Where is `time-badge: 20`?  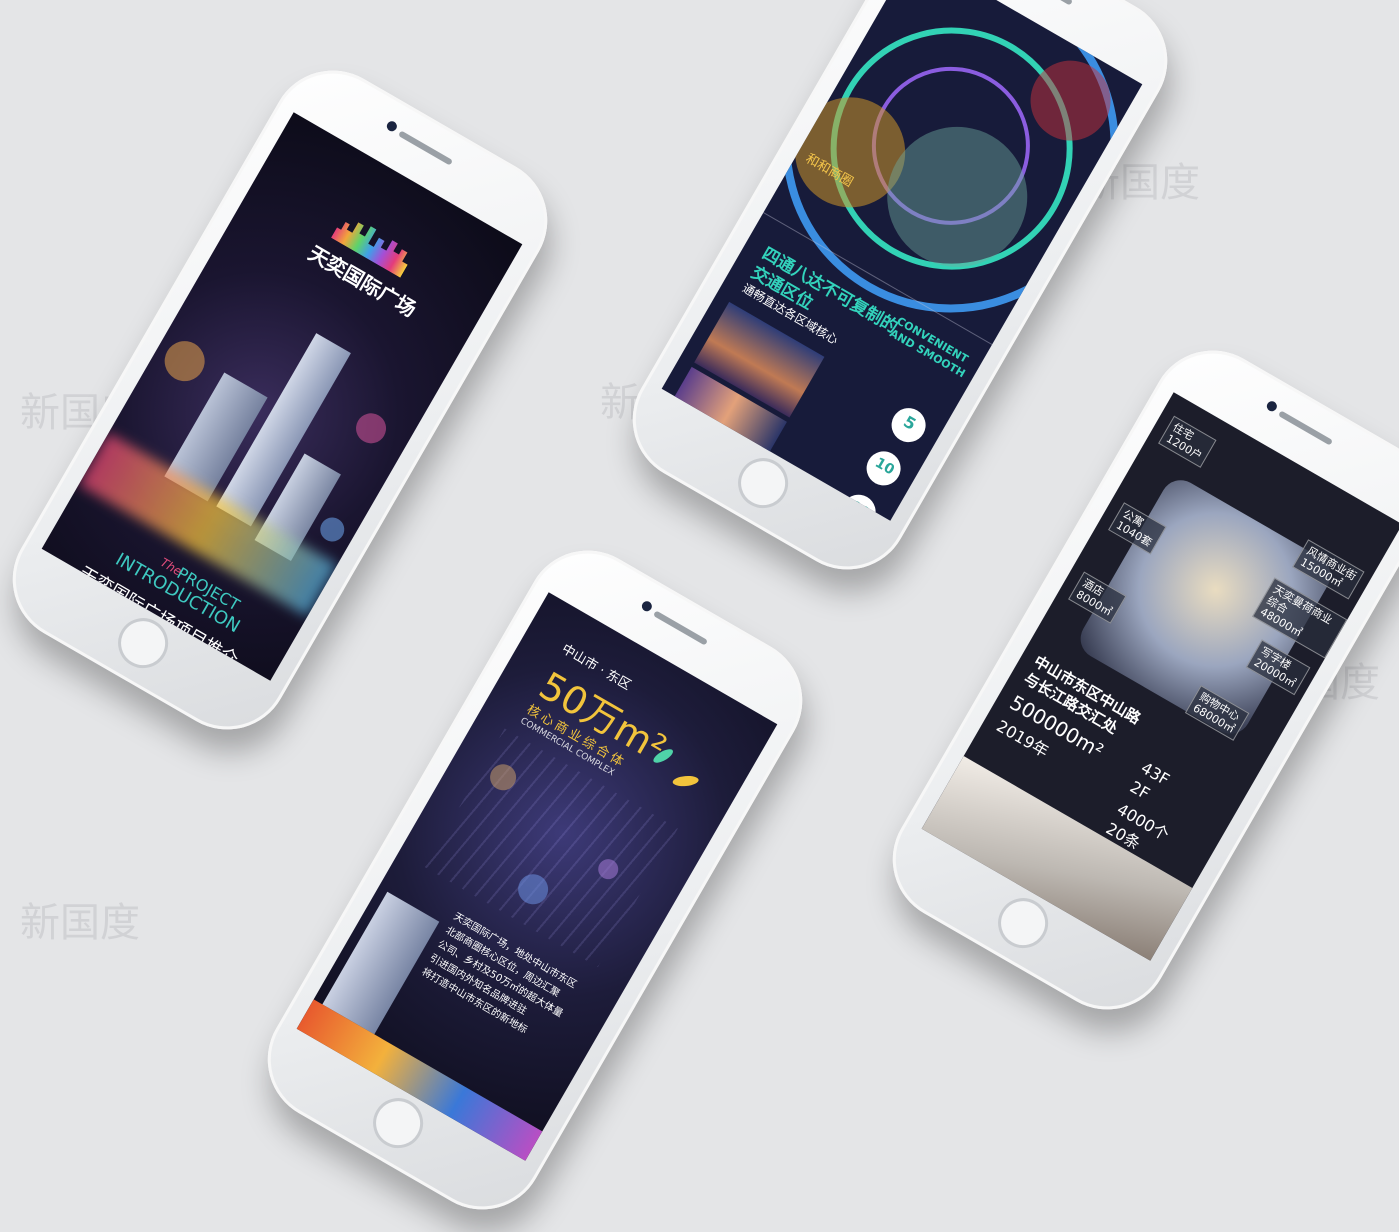
time-badge: 20 is located at coordinates (858, 504).